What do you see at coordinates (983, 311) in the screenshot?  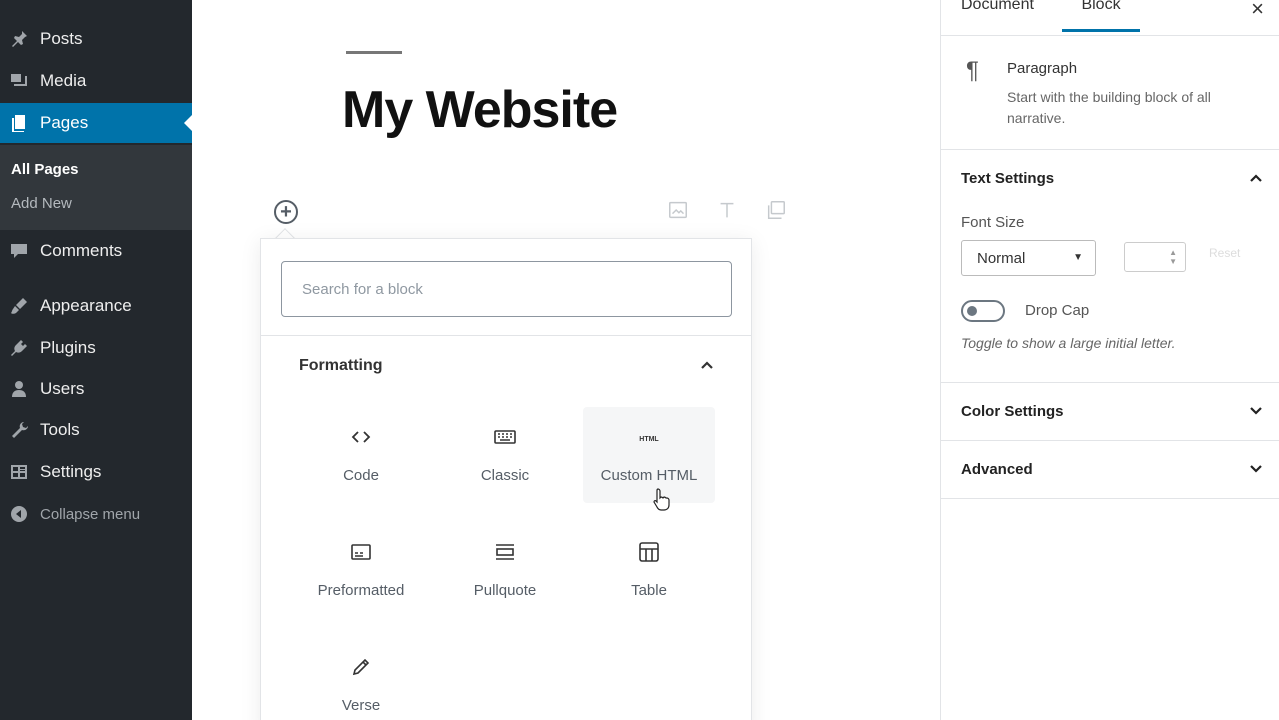 I see `drop-cap-toggle` at bounding box center [983, 311].